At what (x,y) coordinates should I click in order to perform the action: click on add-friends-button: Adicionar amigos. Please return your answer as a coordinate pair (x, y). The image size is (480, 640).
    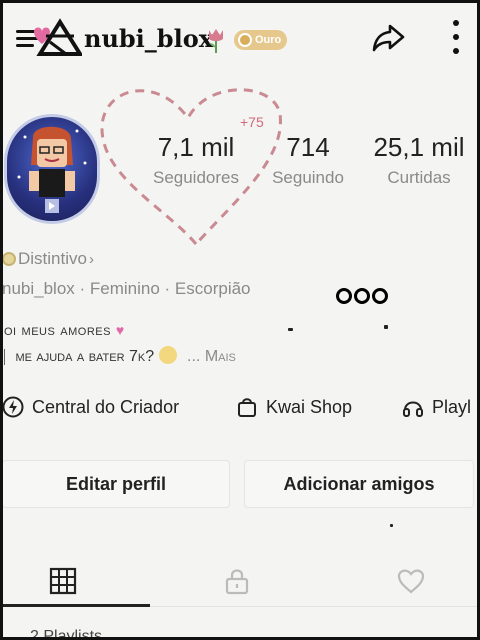
    Looking at the image, I should click on (359, 484).